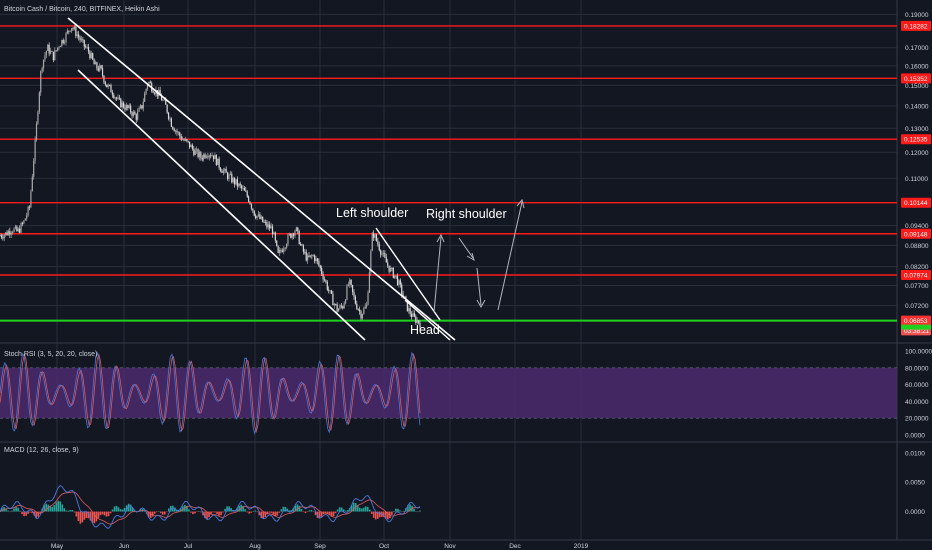 The image size is (932, 550). I want to click on stoch-rsi-band, so click(448, 393).